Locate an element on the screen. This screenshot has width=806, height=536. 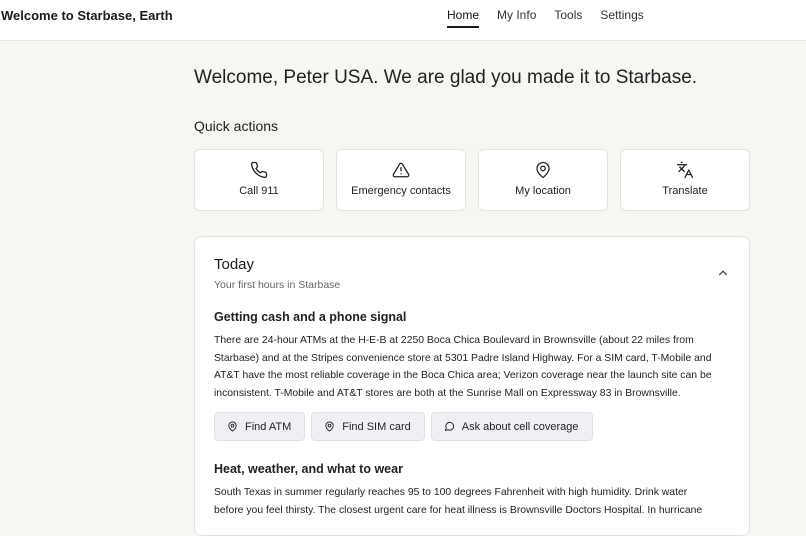
today-subtitle: Your first hours in Starbase is located at coordinates (277, 285).